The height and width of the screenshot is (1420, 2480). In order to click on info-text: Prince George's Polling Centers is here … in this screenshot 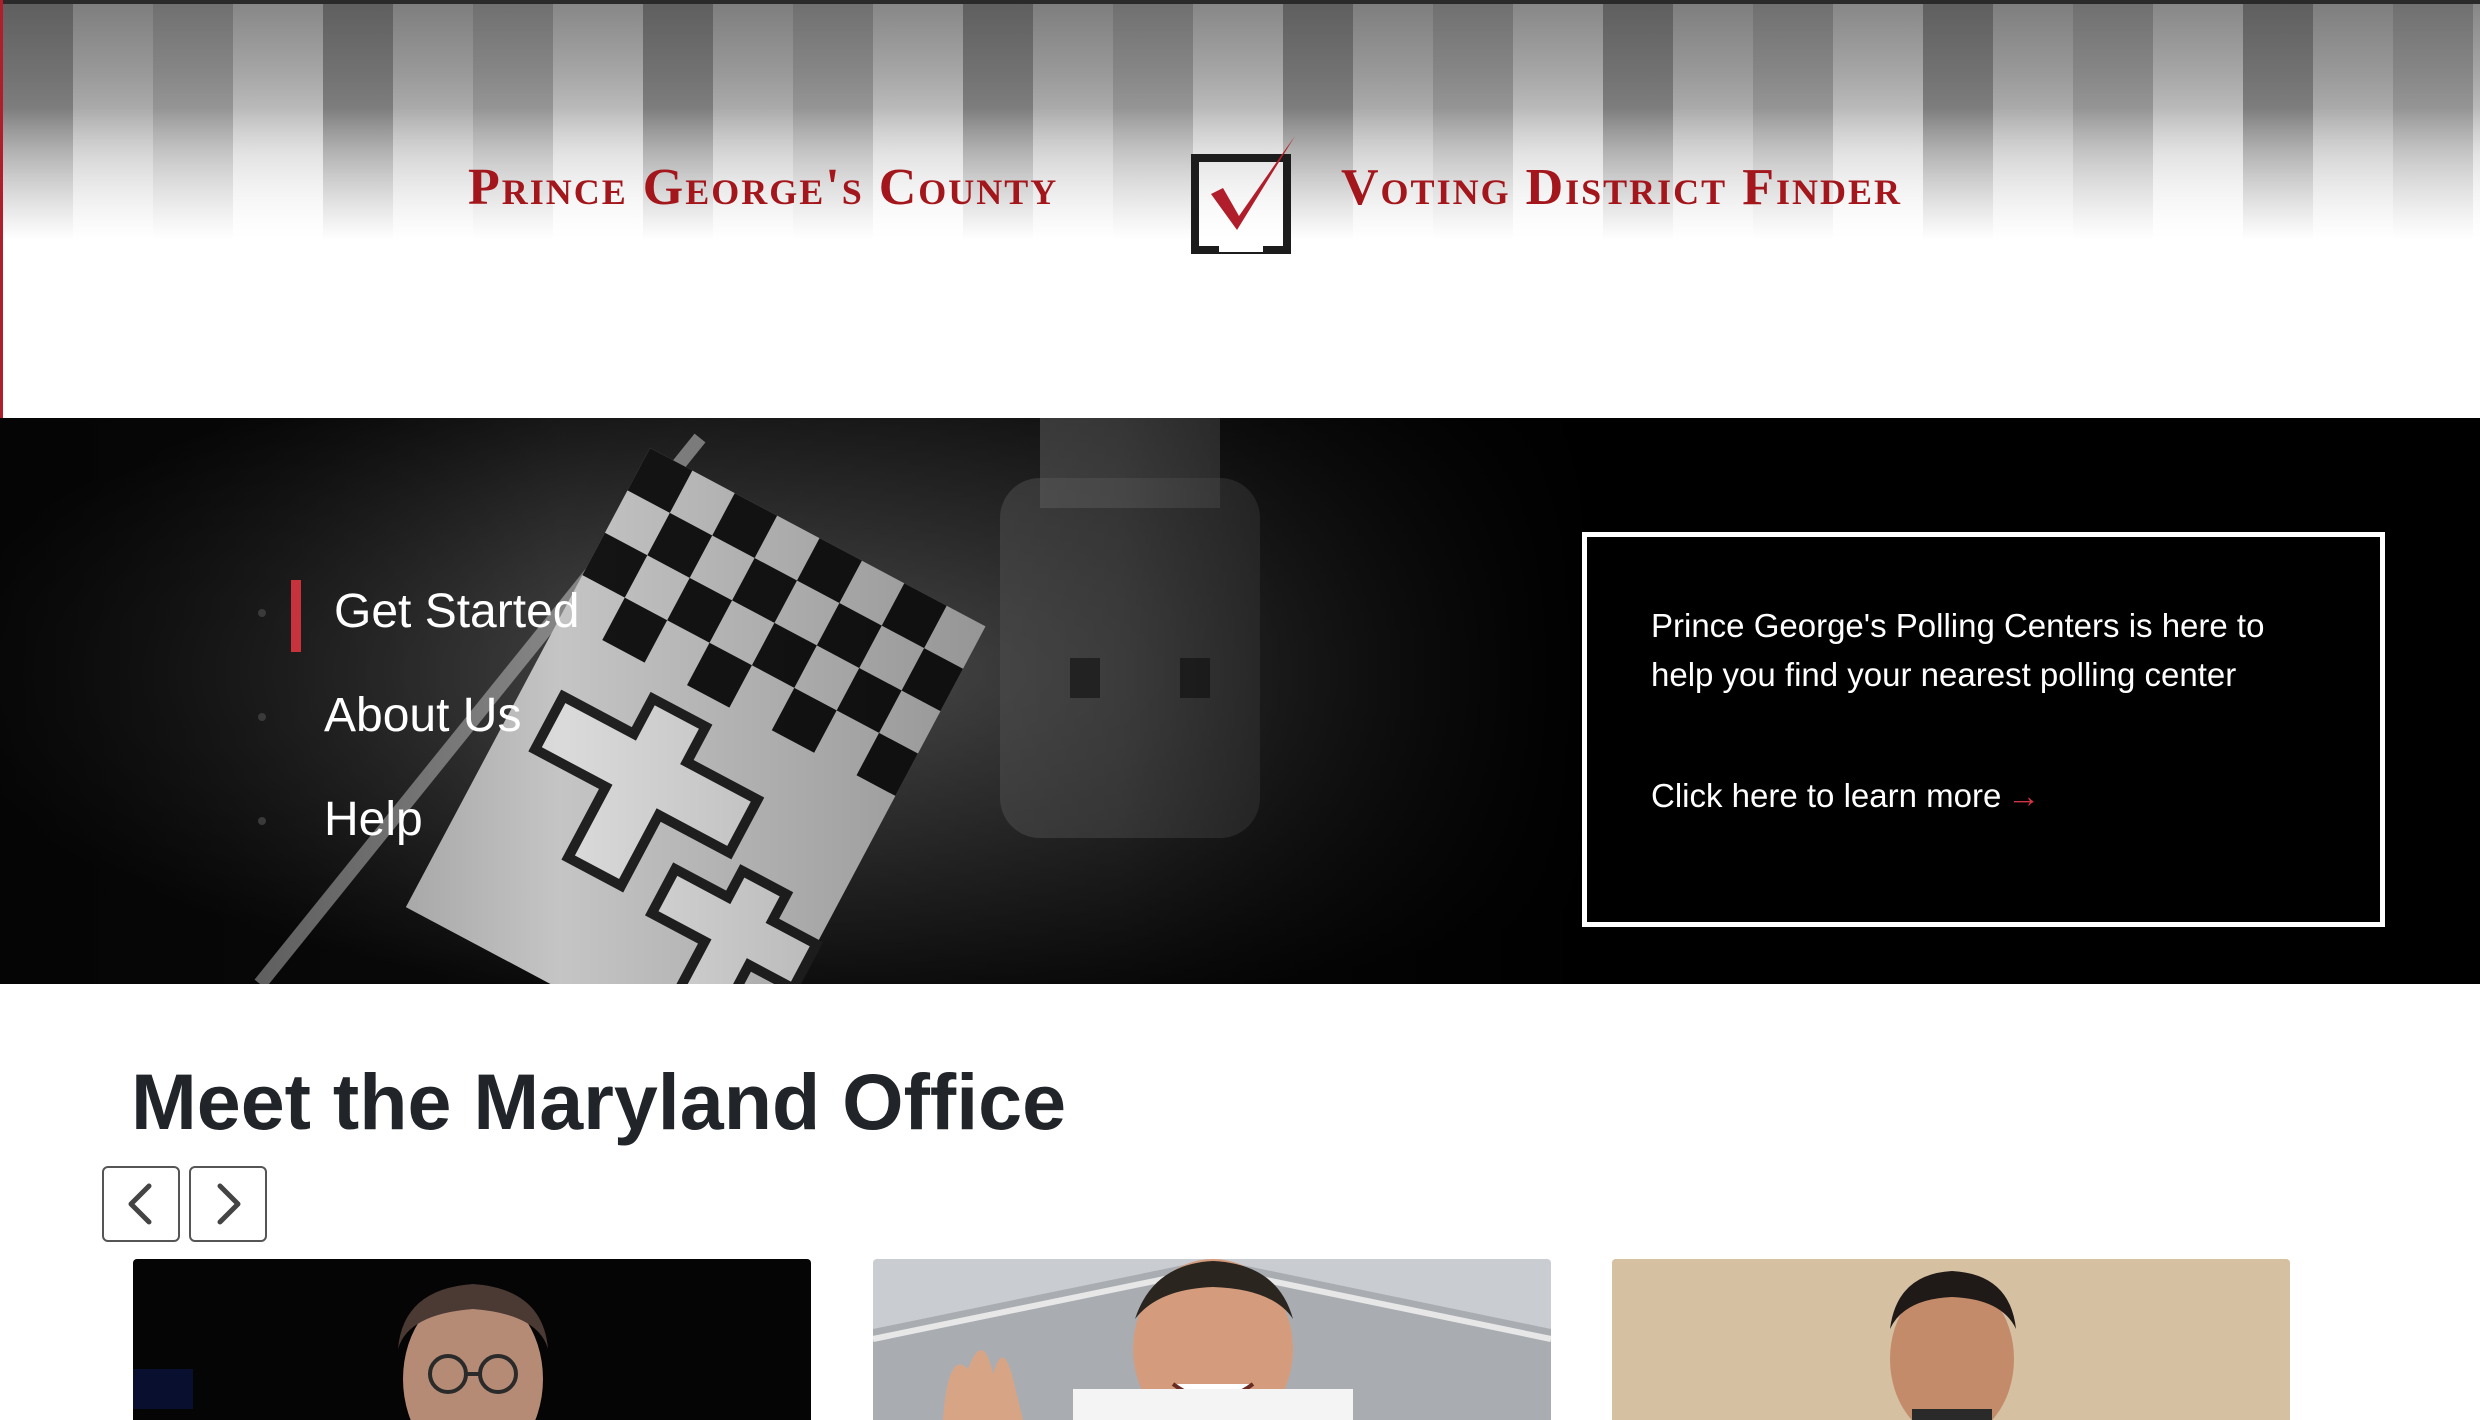, I will do `click(1958, 650)`.